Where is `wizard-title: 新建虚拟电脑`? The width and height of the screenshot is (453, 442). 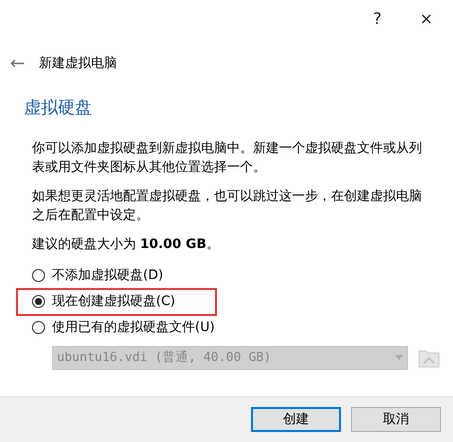 wizard-title: 新建虚拟电脑 is located at coordinates (78, 64).